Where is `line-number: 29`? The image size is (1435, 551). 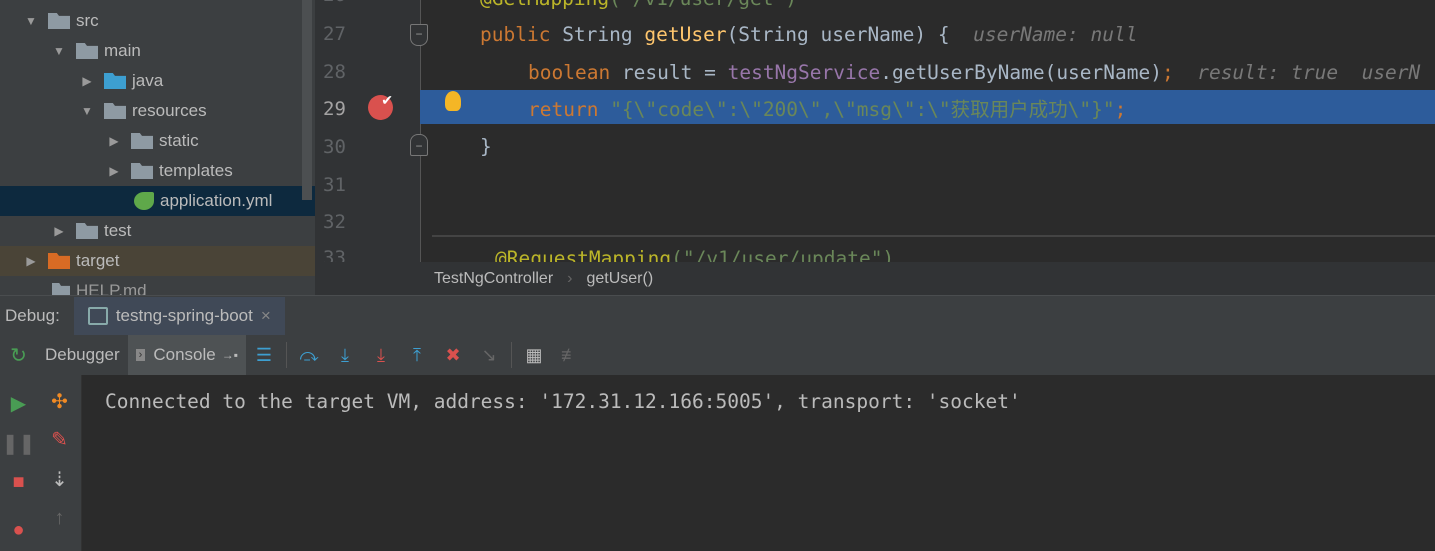 line-number: 29 is located at coordinates (334, 109).